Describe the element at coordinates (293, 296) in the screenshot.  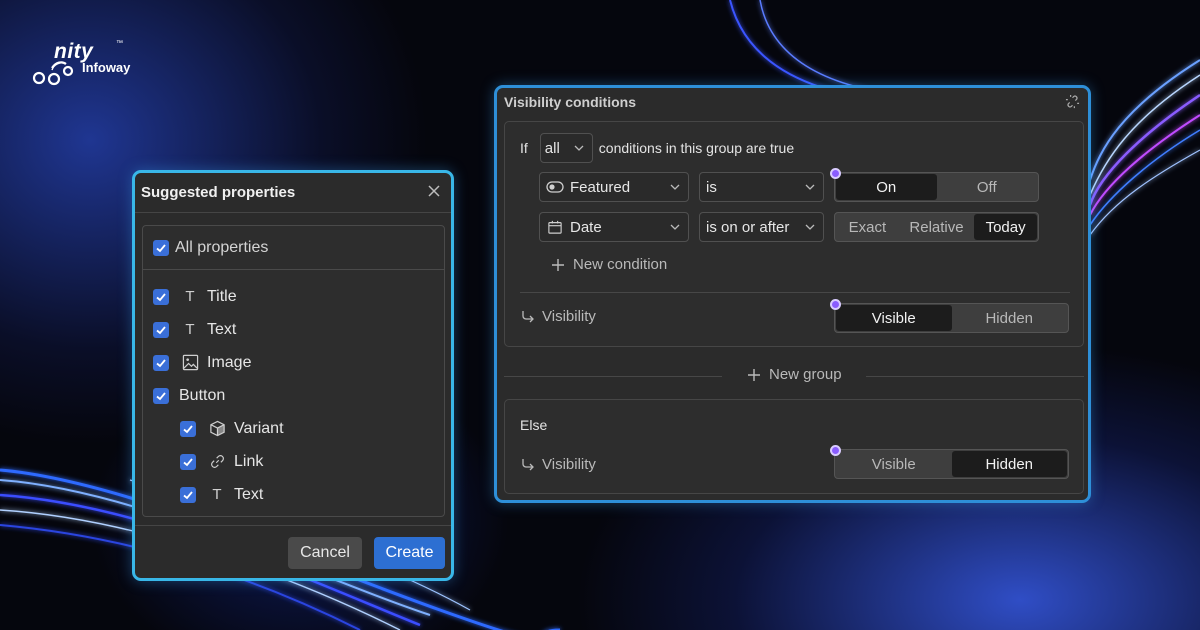
I see `property-row-title: T Title` at that location.